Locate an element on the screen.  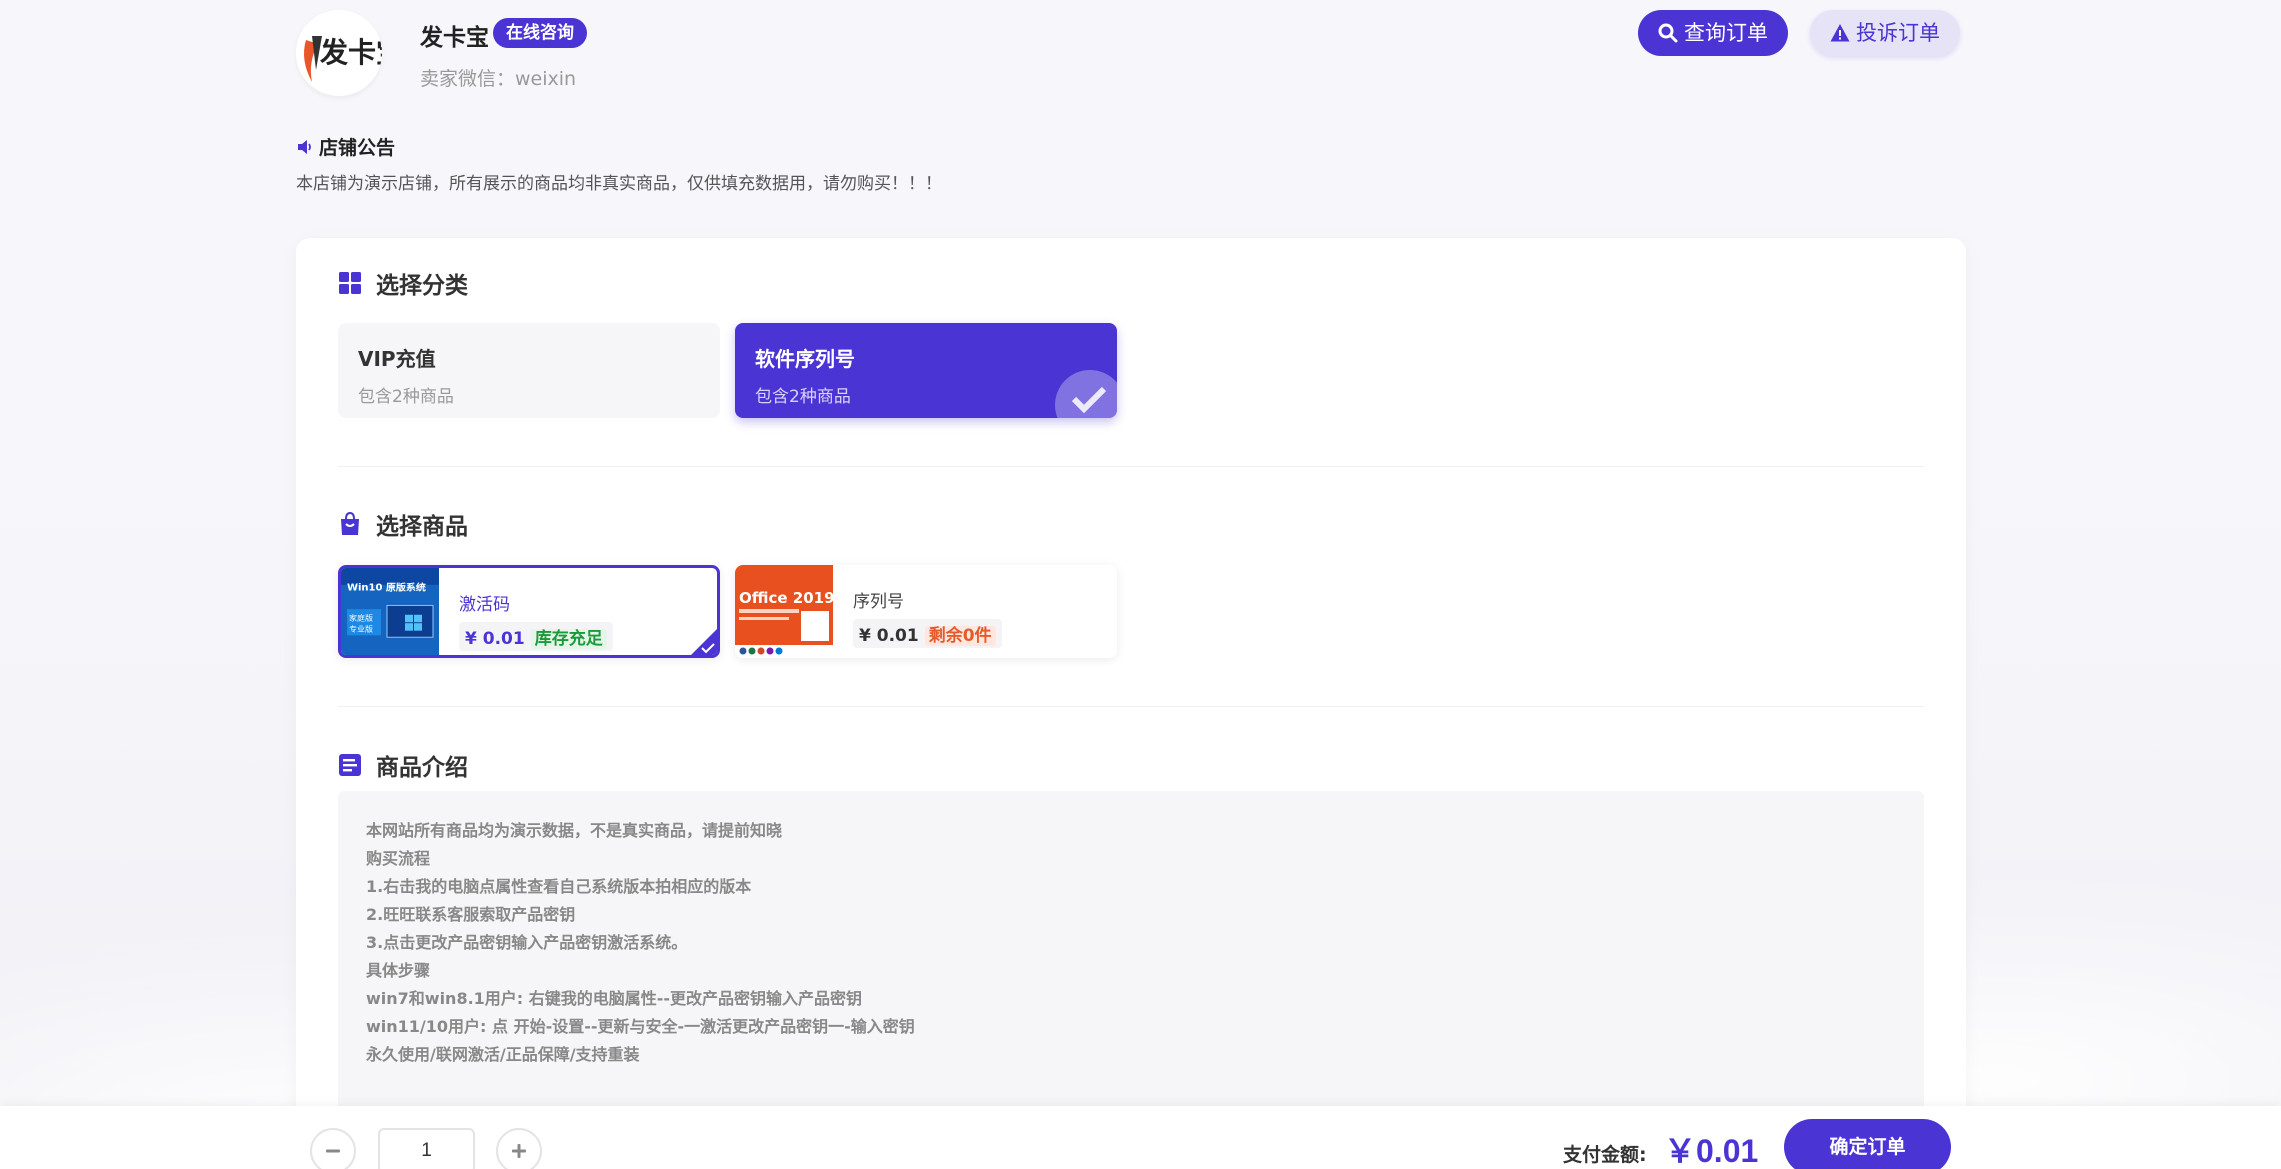
stock-status: 剩余0件 is located at coordinates (960, 636).